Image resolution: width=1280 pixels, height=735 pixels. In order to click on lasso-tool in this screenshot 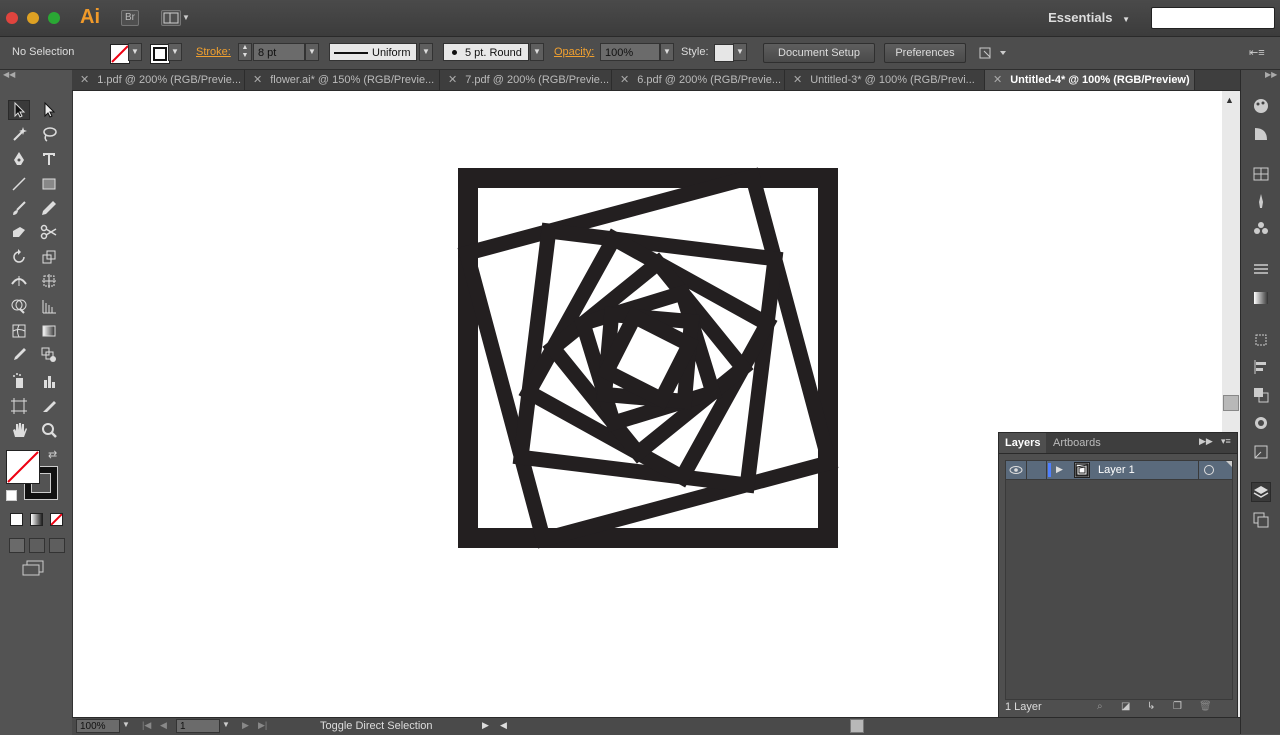, I will do `click(49, 134)`.